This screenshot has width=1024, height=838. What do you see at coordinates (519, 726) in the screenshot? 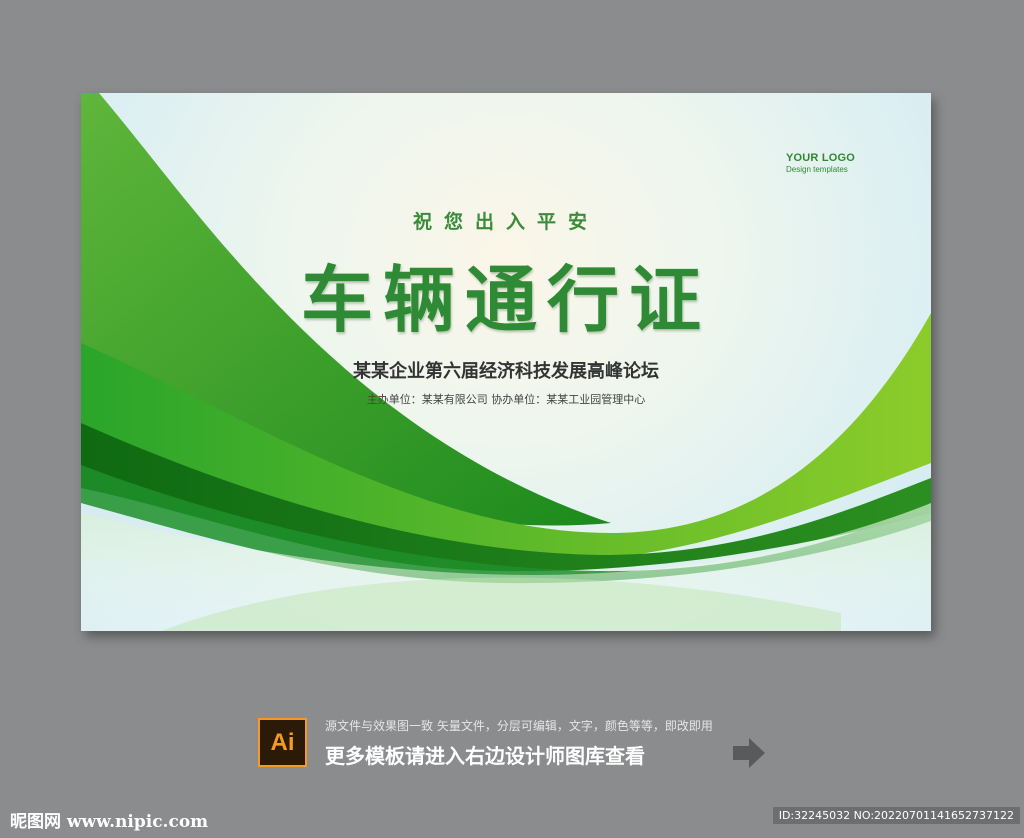
I see `promo-note: 源文件与效果图一致 矢量文件，分层可编辑，文字，颜色等等，即改即用` at bounding box center [519, 726].